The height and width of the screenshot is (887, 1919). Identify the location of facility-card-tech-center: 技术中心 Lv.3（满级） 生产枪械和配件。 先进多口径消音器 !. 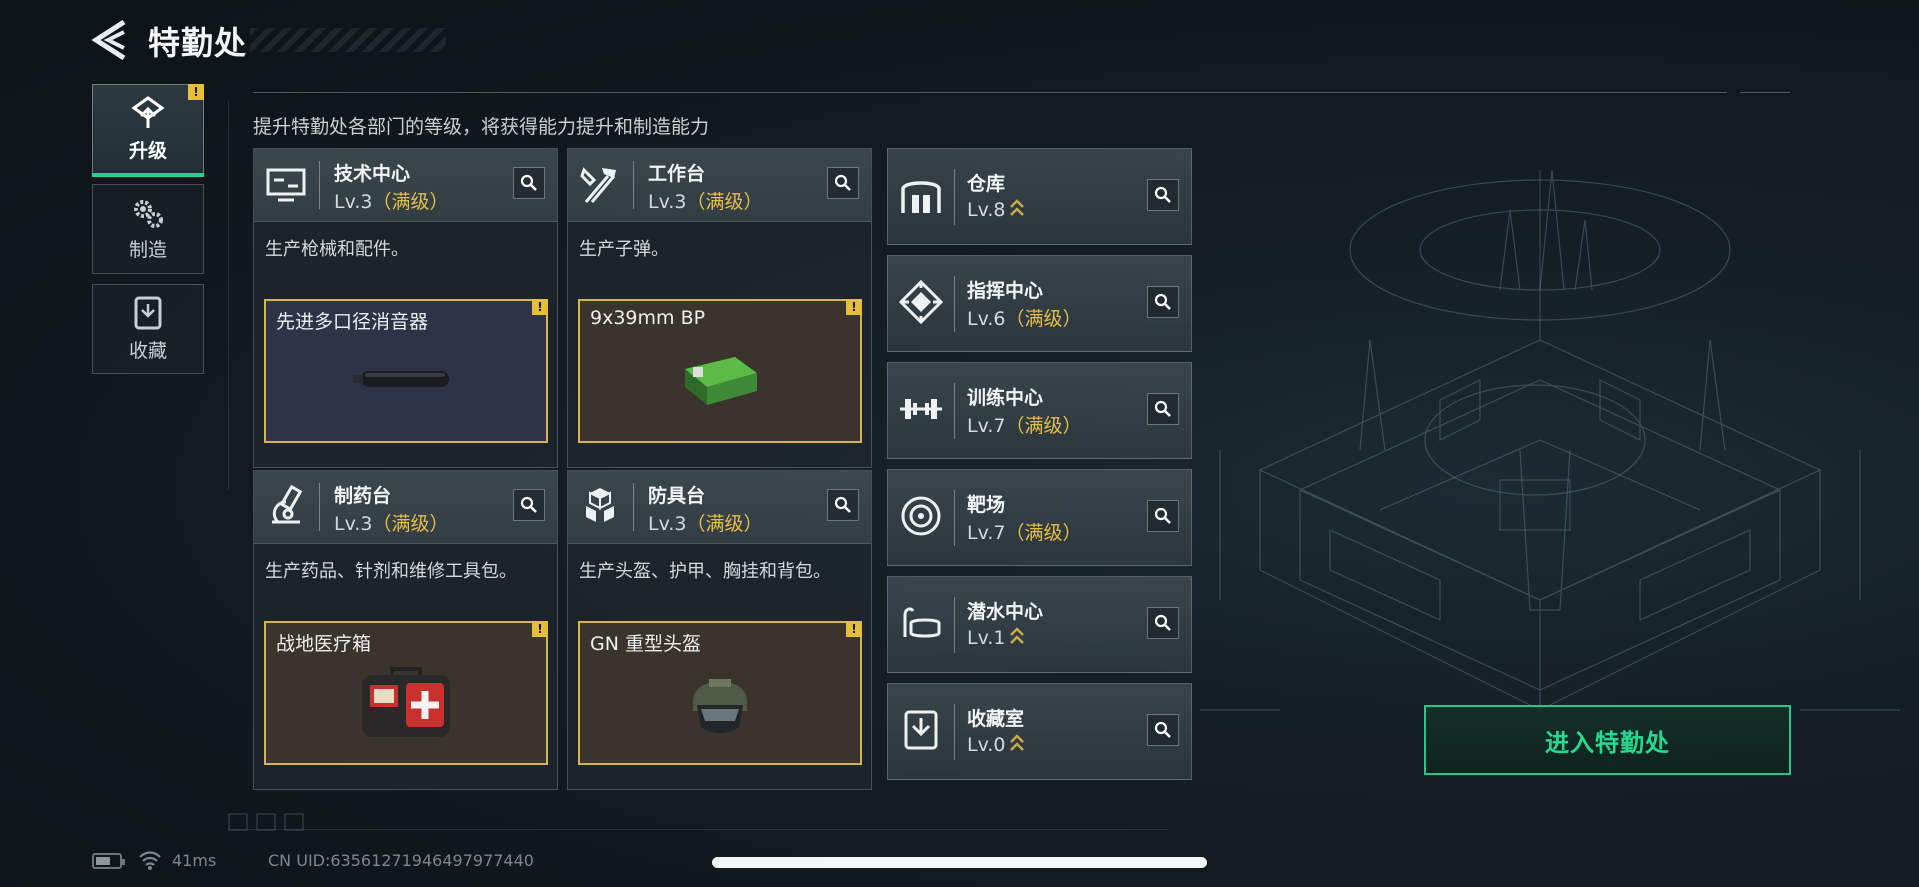
(405, 308).